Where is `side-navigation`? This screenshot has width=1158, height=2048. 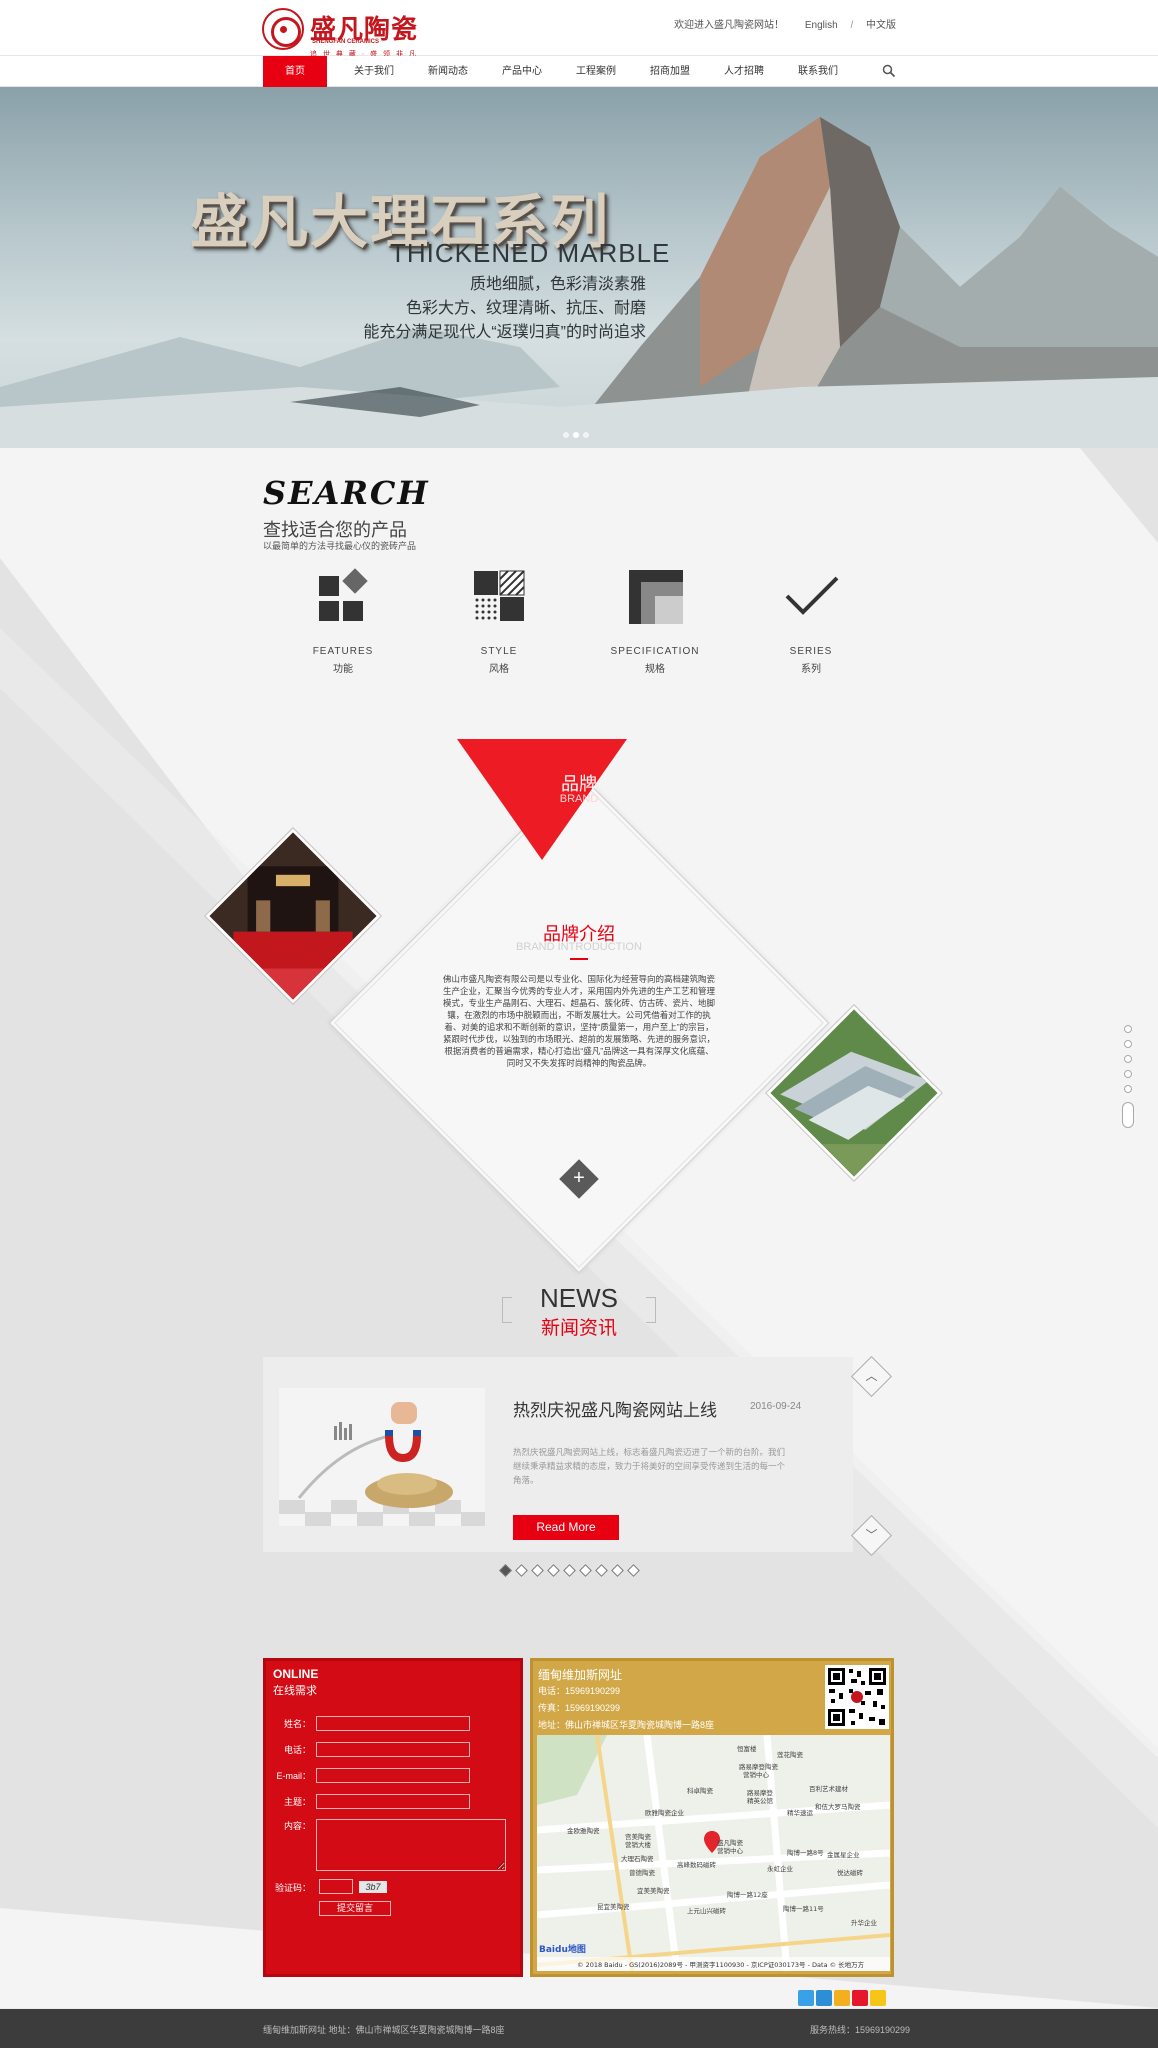 side-navigation is located at coordinates (1128, 1076).